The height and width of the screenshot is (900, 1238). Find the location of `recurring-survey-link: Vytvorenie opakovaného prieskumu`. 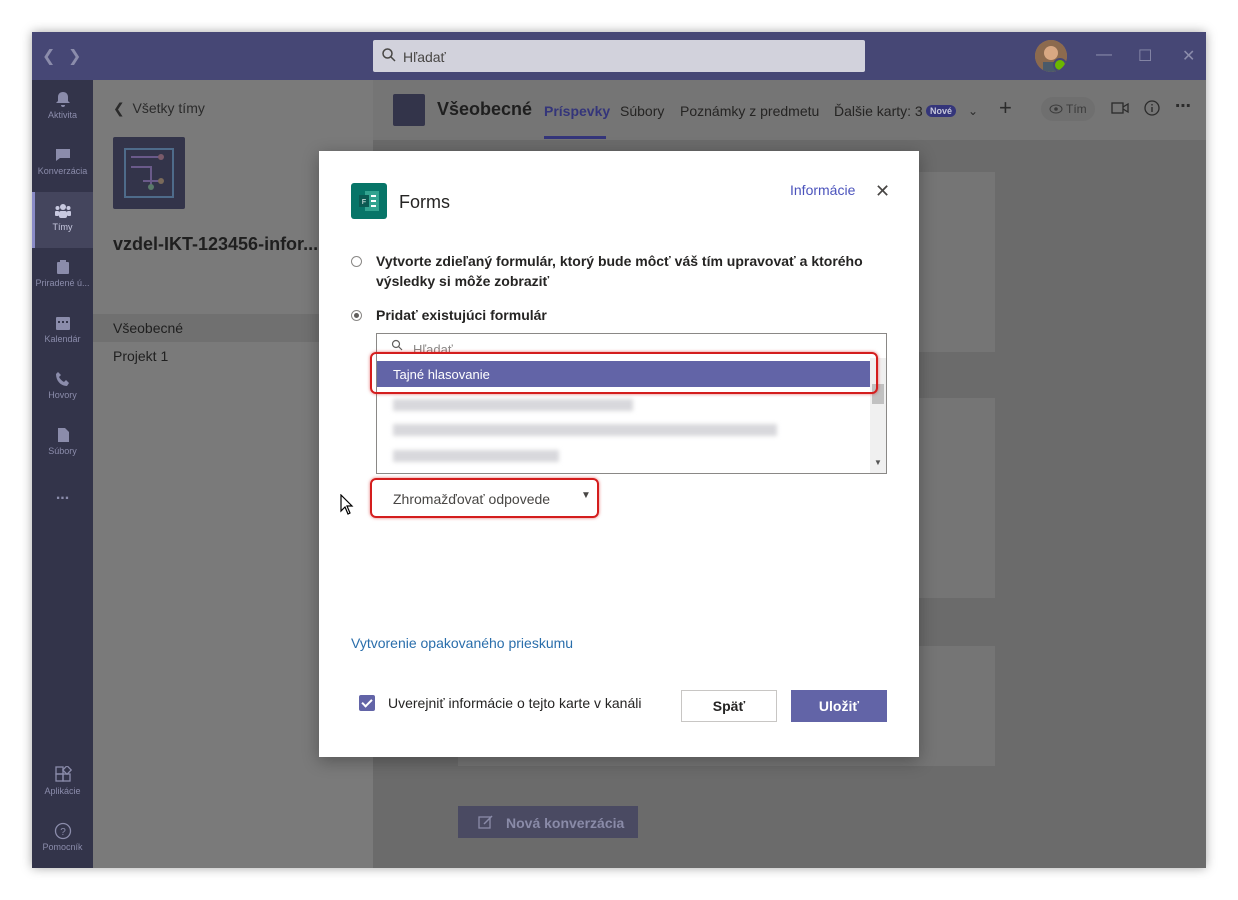

recurring-survey-link: Vytvorenie opakovaného prieskumu is located at coordinates (462, 643).